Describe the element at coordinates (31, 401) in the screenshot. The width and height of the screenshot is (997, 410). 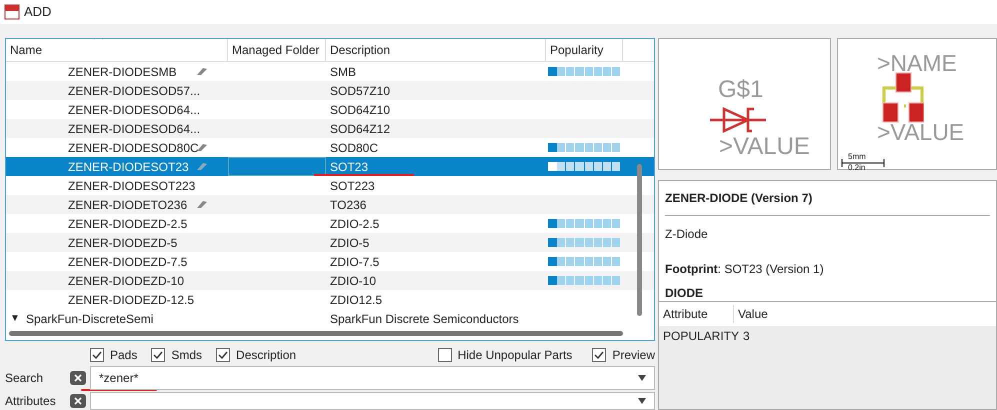
I see `attributes-label: Attributes` at that location.